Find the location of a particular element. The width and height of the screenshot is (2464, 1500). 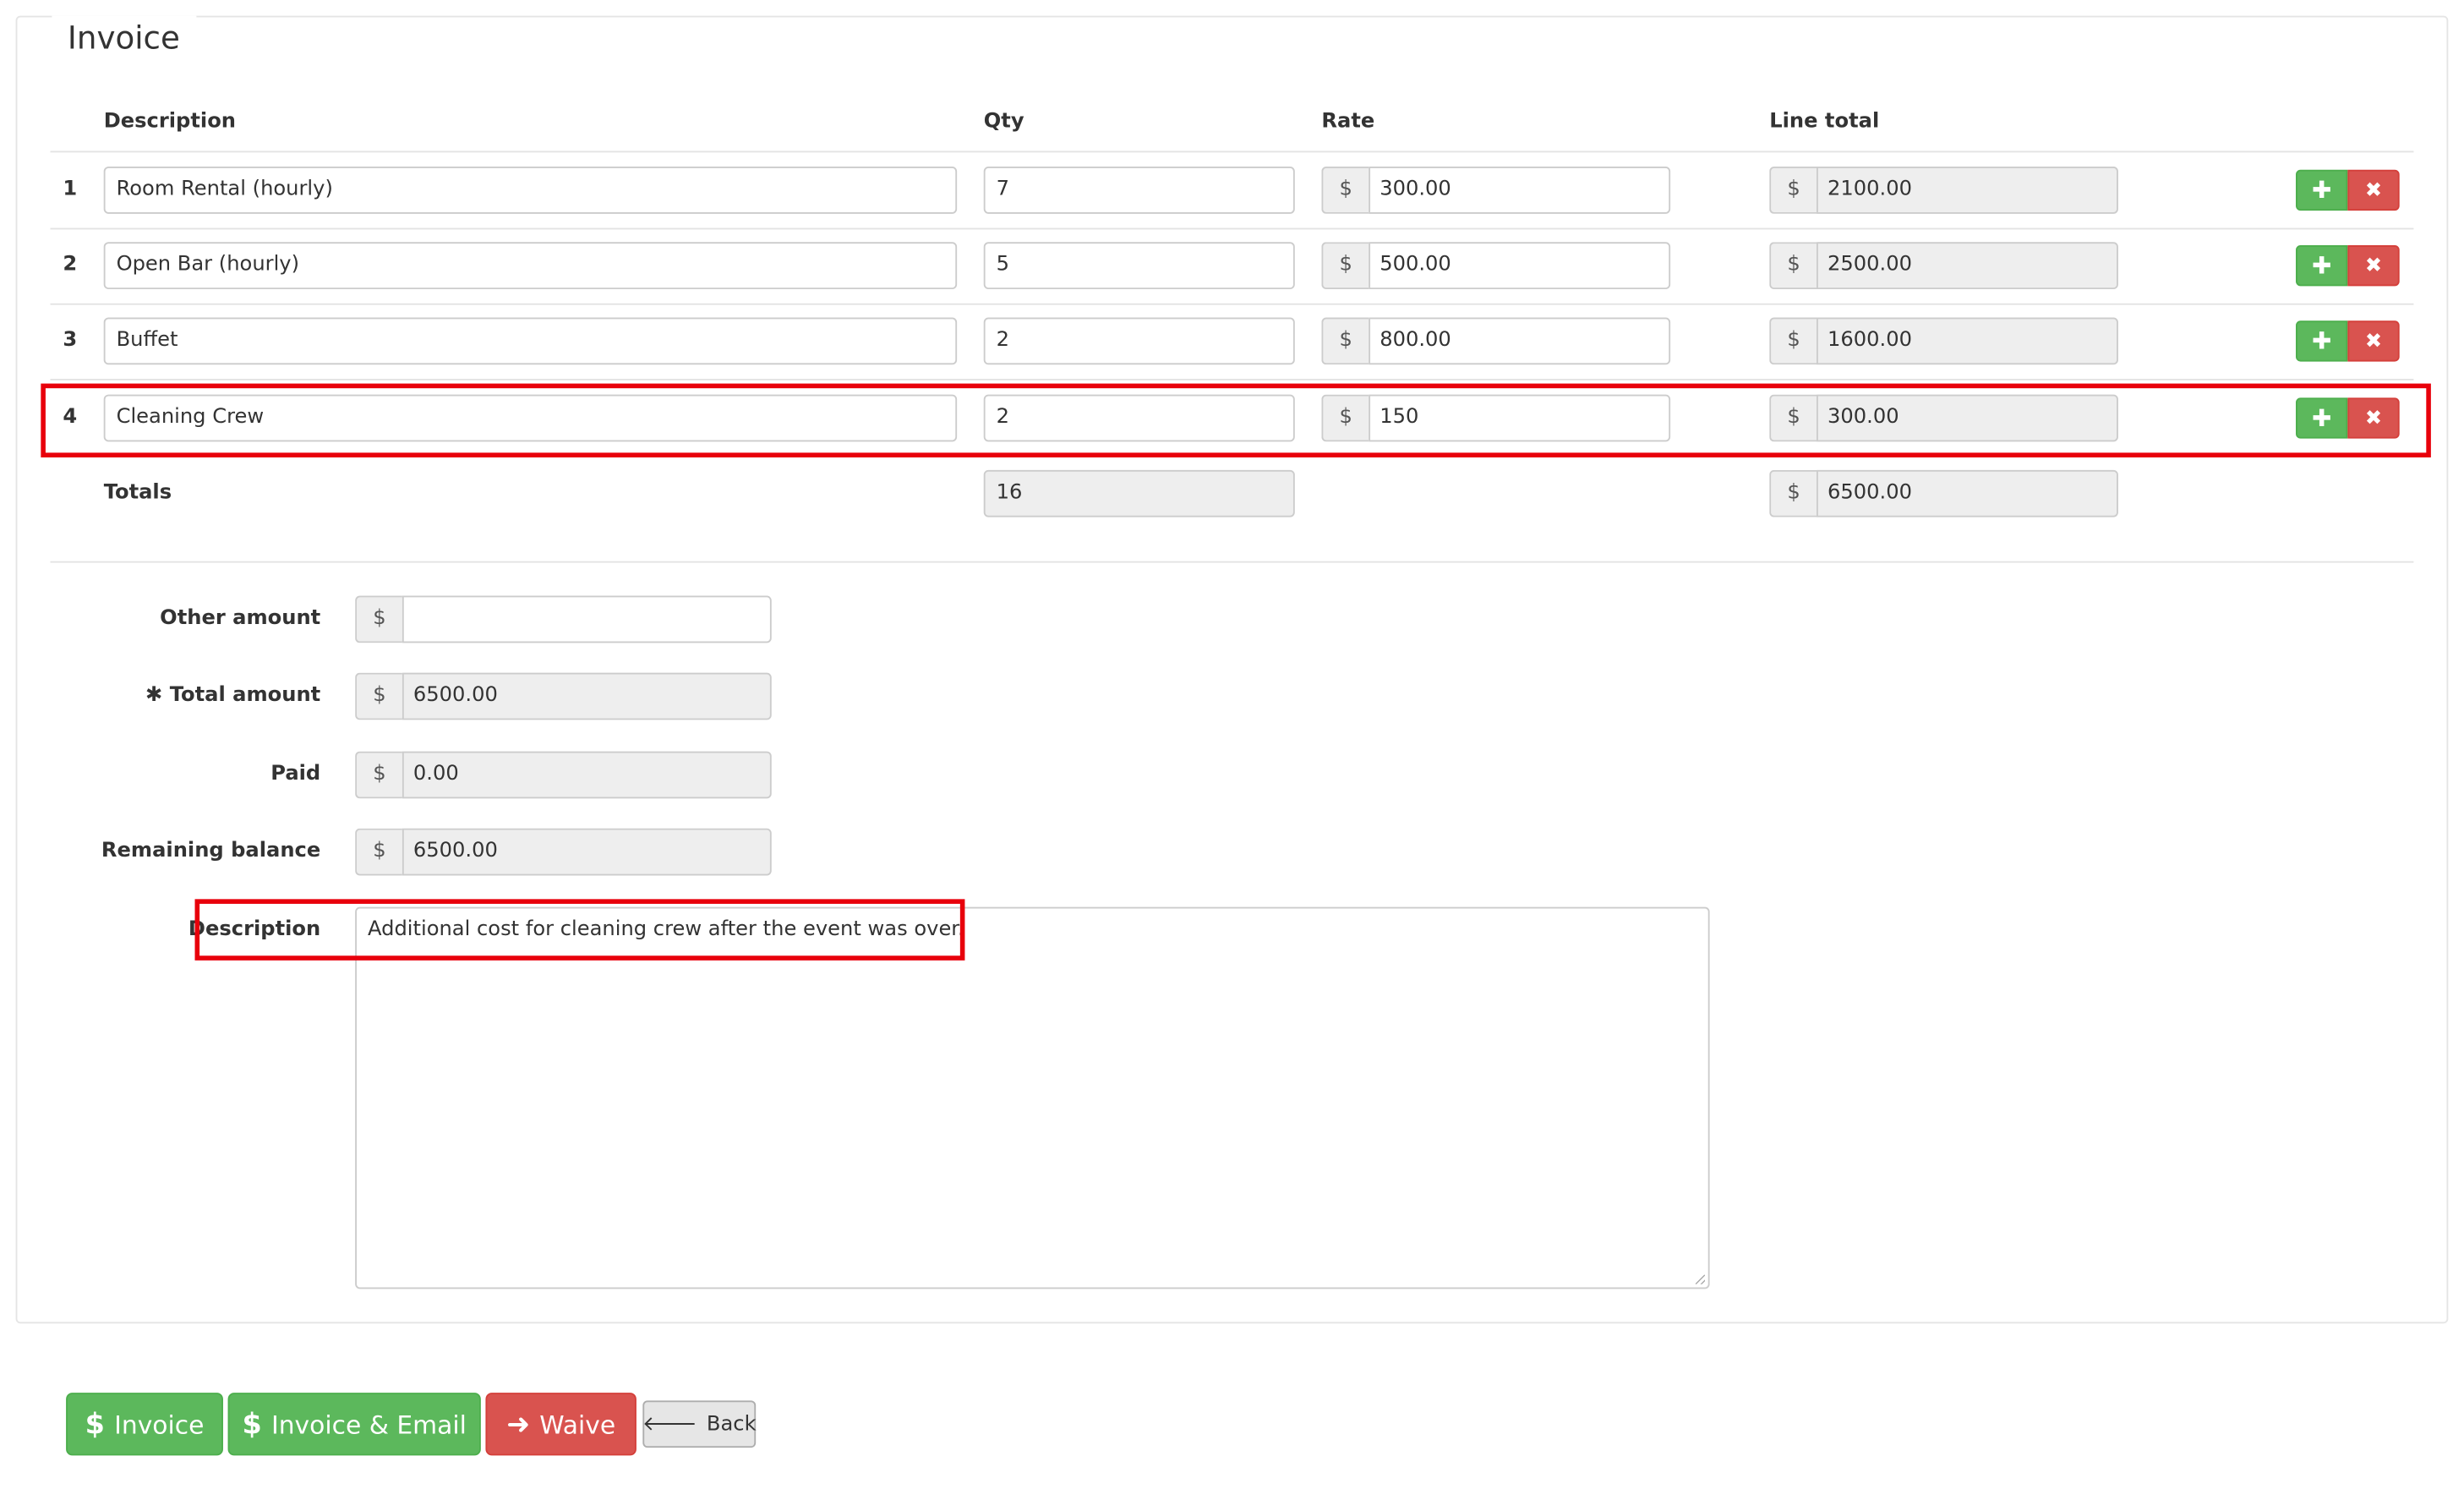

total-amount-field: 6500.00 is located at coordinates (587, 696).